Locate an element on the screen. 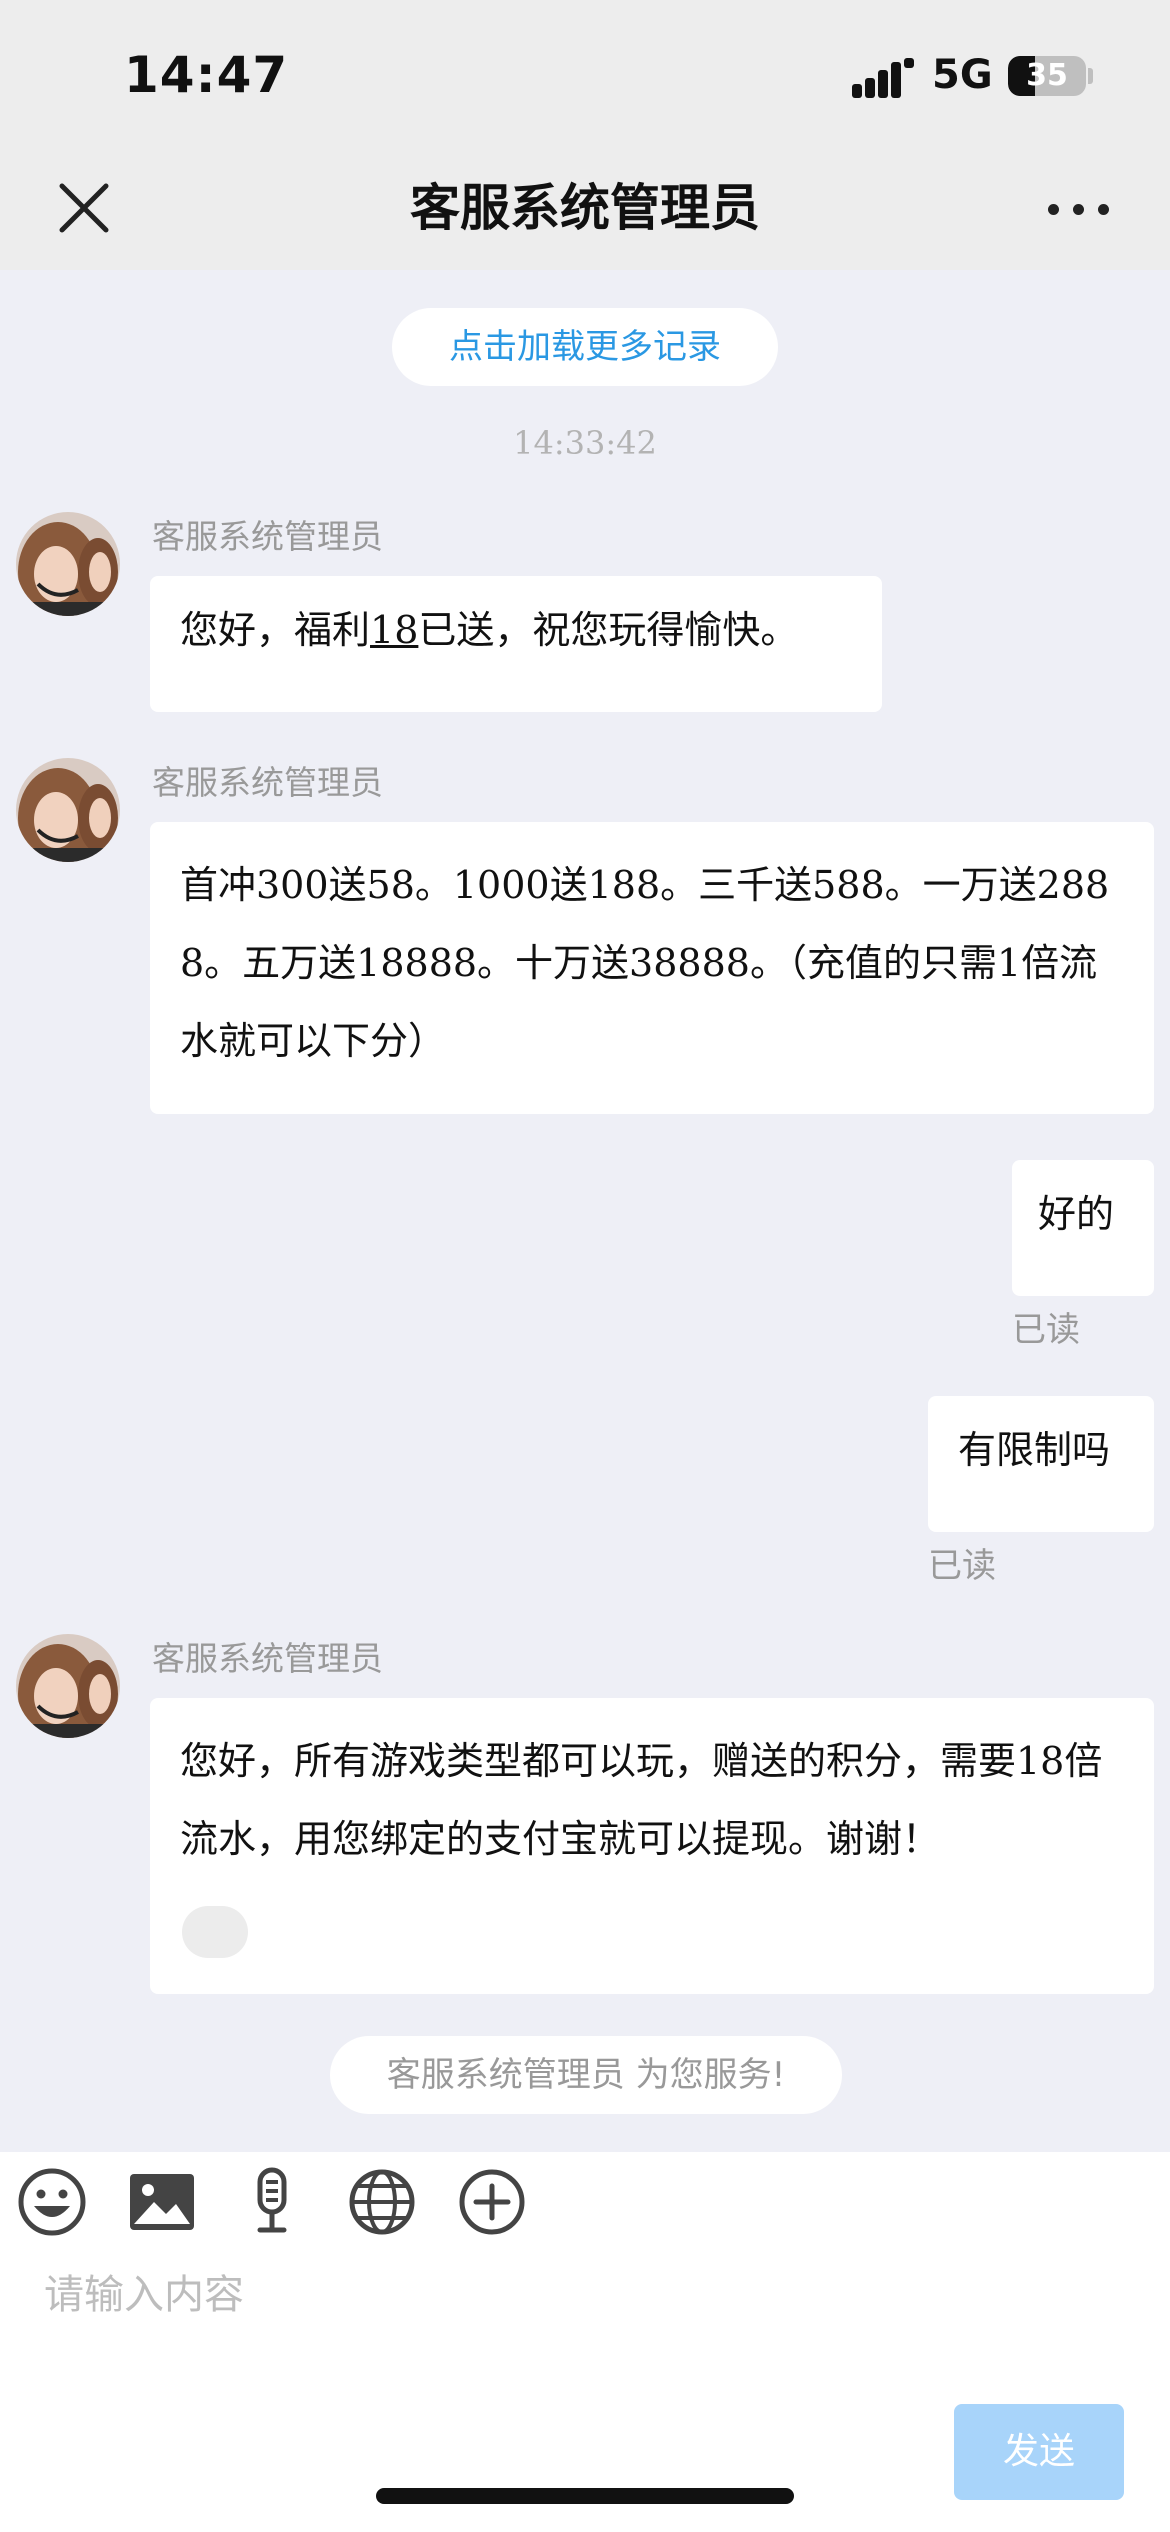 This screenshot has width=1170, height=2532. home-indicator is located at coordinates (585, 2496).